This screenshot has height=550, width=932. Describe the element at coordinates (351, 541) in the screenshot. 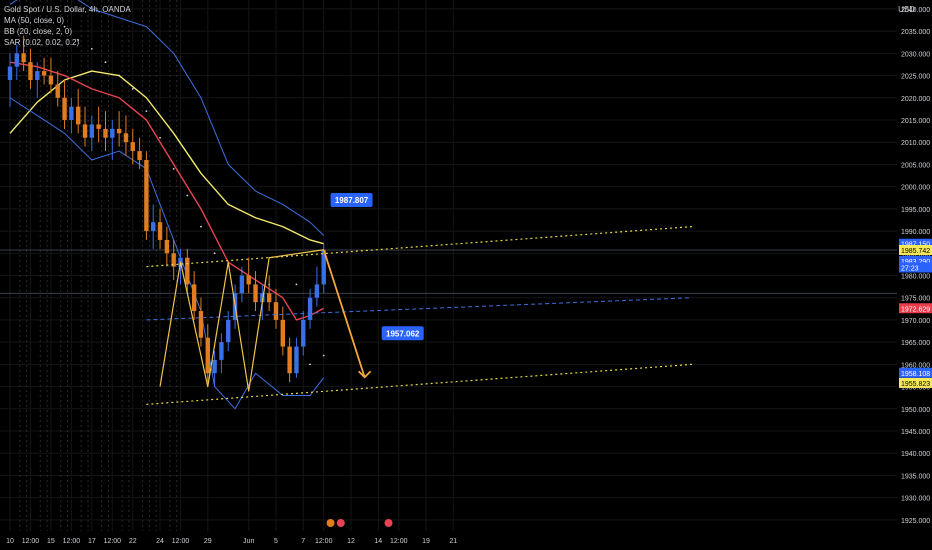

I see `time-tick-label: 12` at that location.